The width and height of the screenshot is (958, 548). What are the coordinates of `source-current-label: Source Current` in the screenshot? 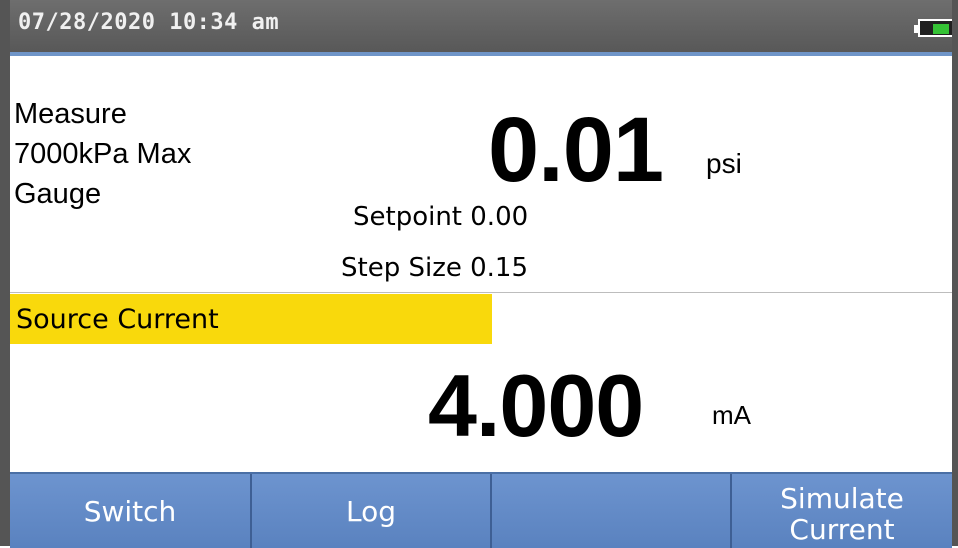 It's located at (117, 319).